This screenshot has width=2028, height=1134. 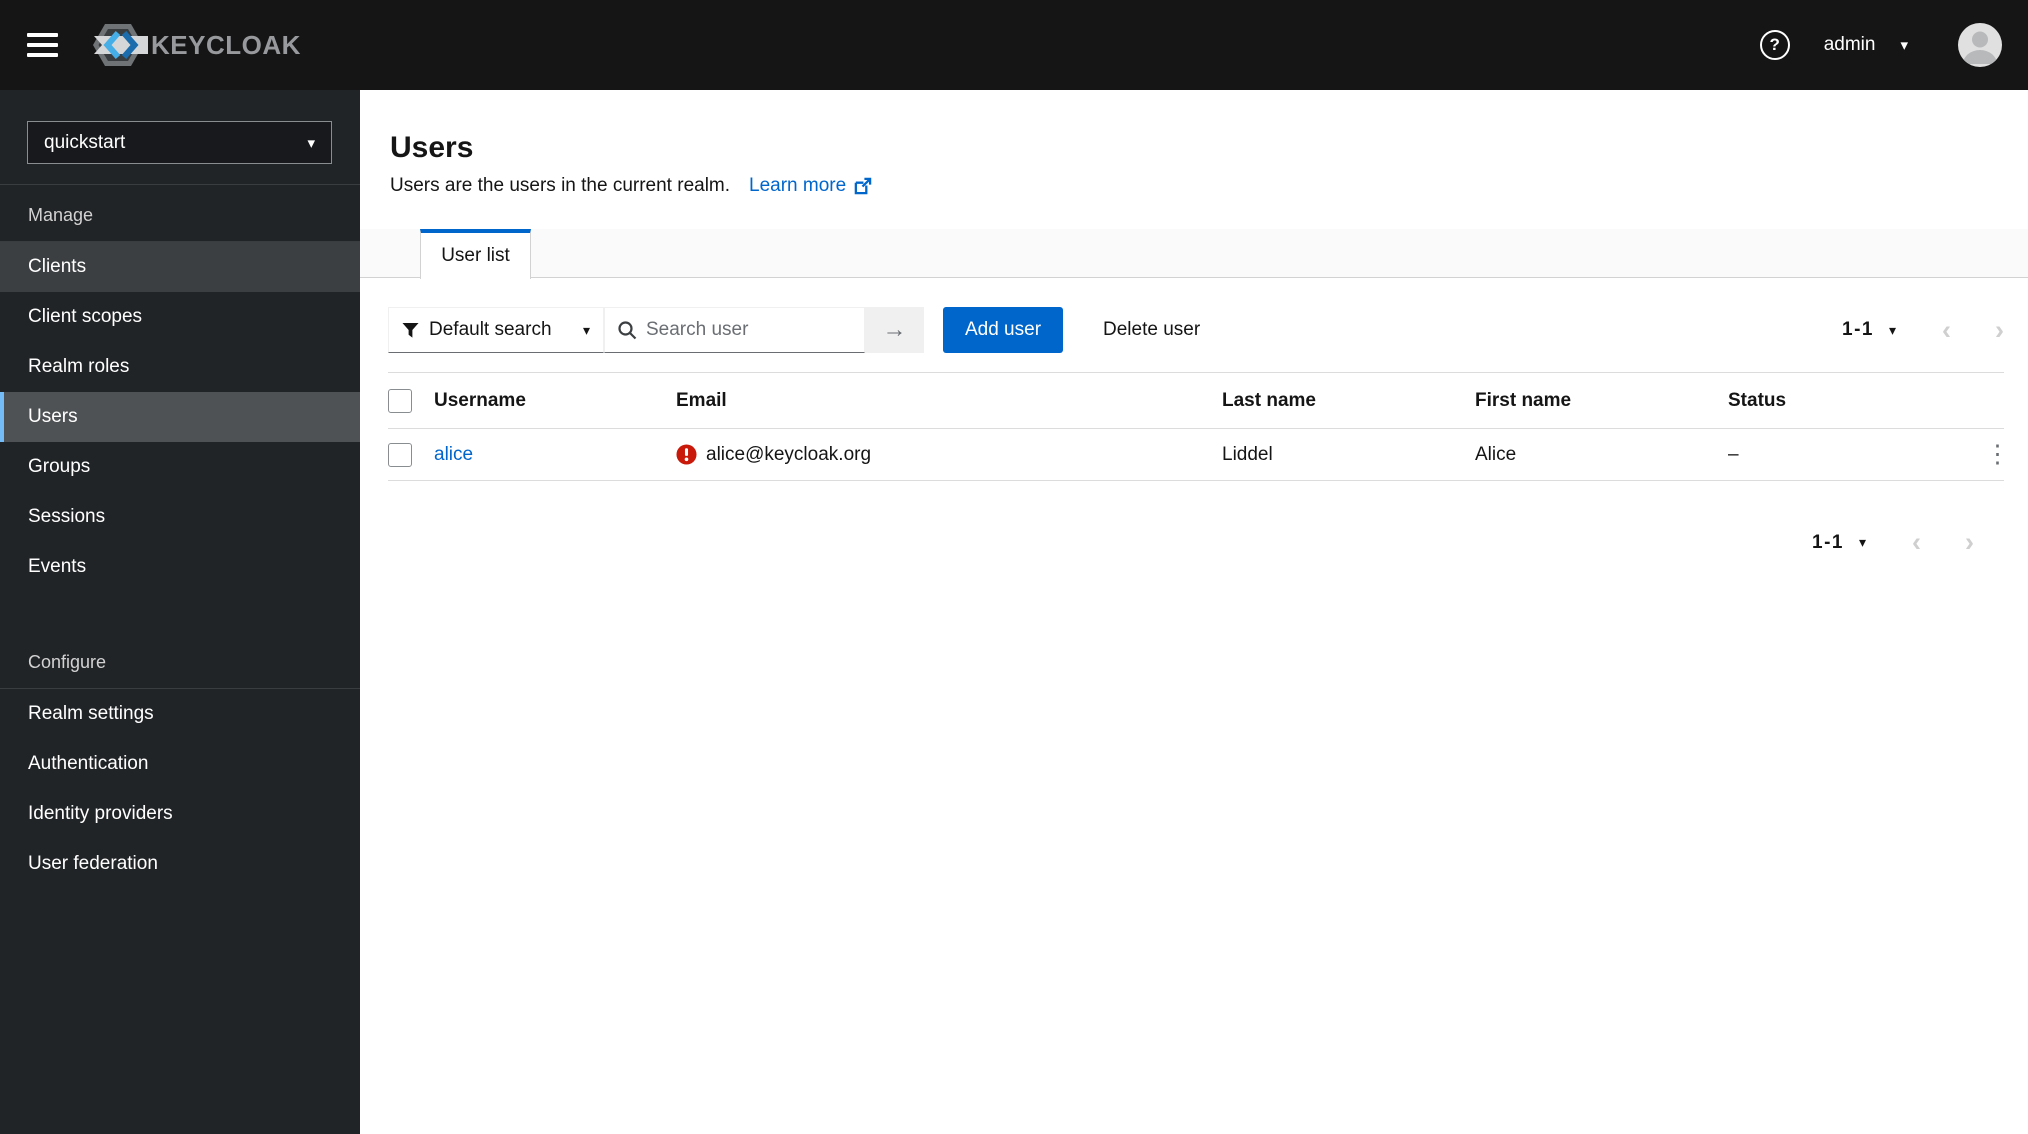 What do you see at coordinates (480, 400) in the screenshot?
I see `column-username: Username` at bounding box center [480, 400].